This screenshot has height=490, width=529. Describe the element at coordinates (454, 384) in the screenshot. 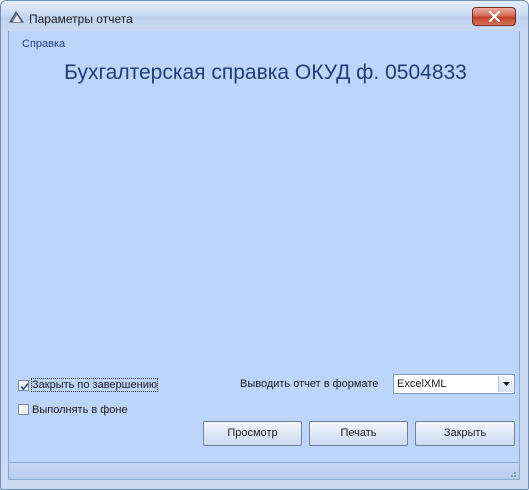

I see `output-format-select: ExcelXML` at that location.